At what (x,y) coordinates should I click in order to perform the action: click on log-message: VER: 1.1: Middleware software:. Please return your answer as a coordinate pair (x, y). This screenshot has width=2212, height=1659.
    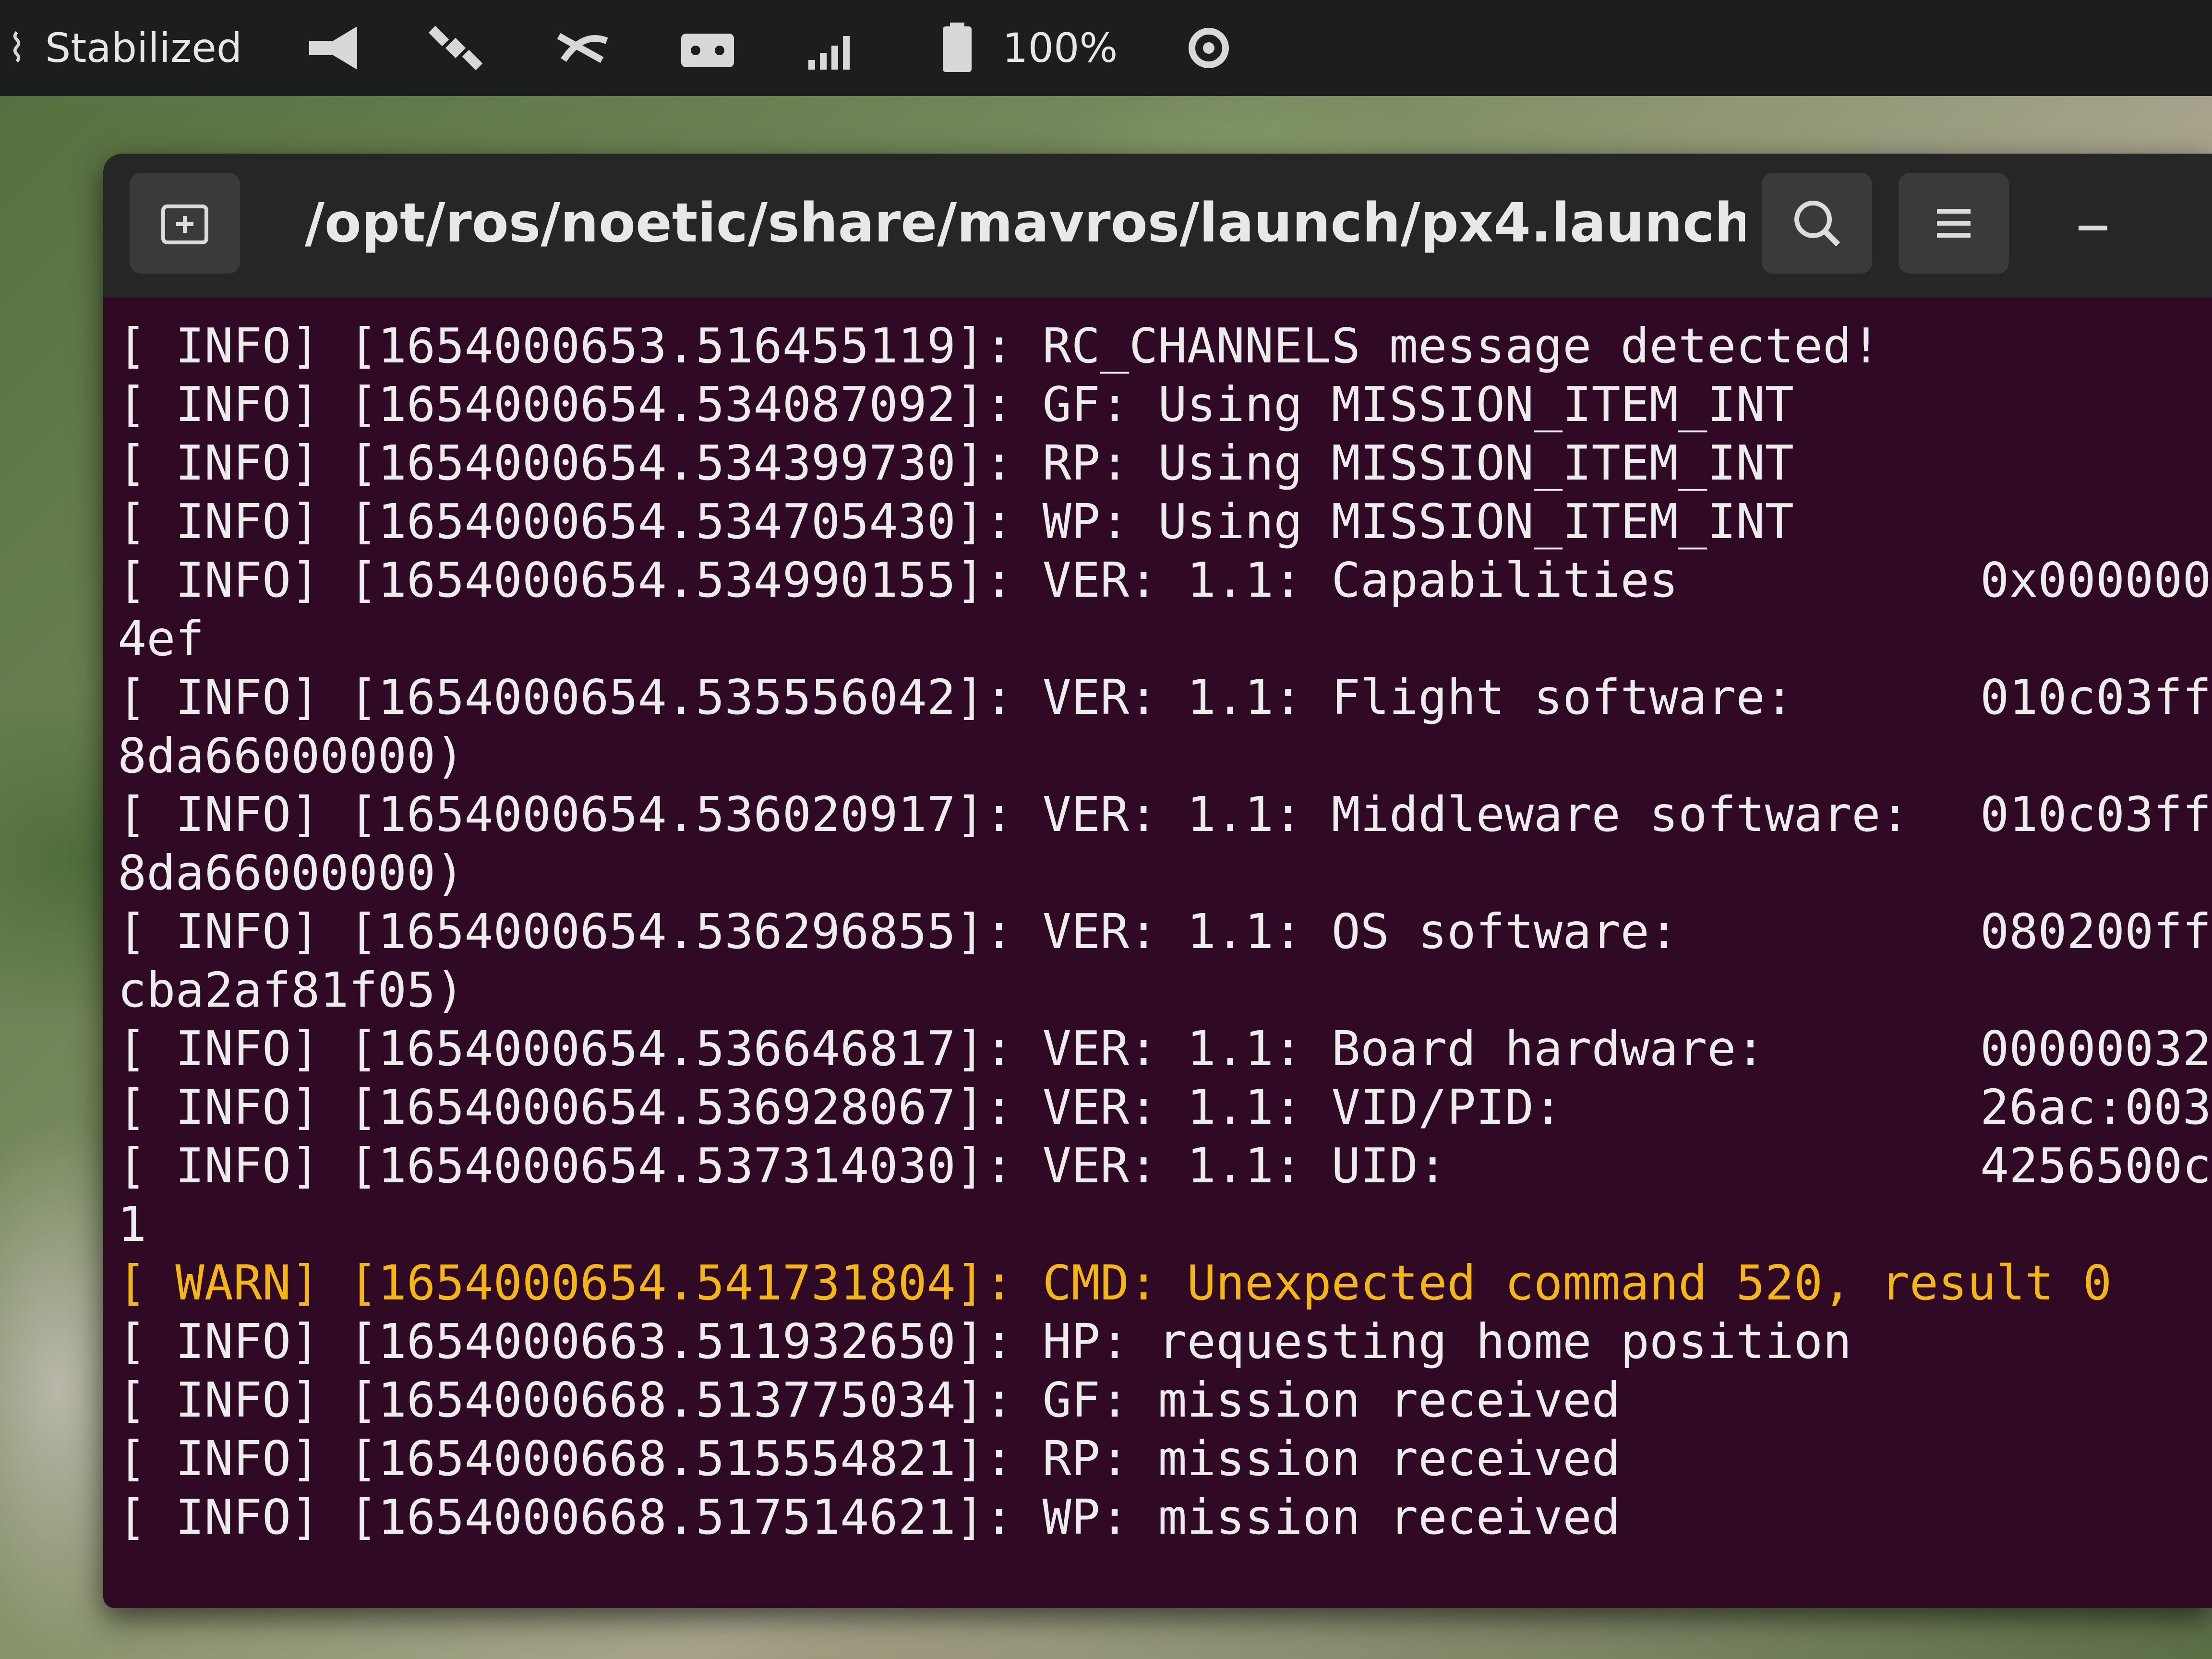
    Looking at the image, I should click on (1462, 814).